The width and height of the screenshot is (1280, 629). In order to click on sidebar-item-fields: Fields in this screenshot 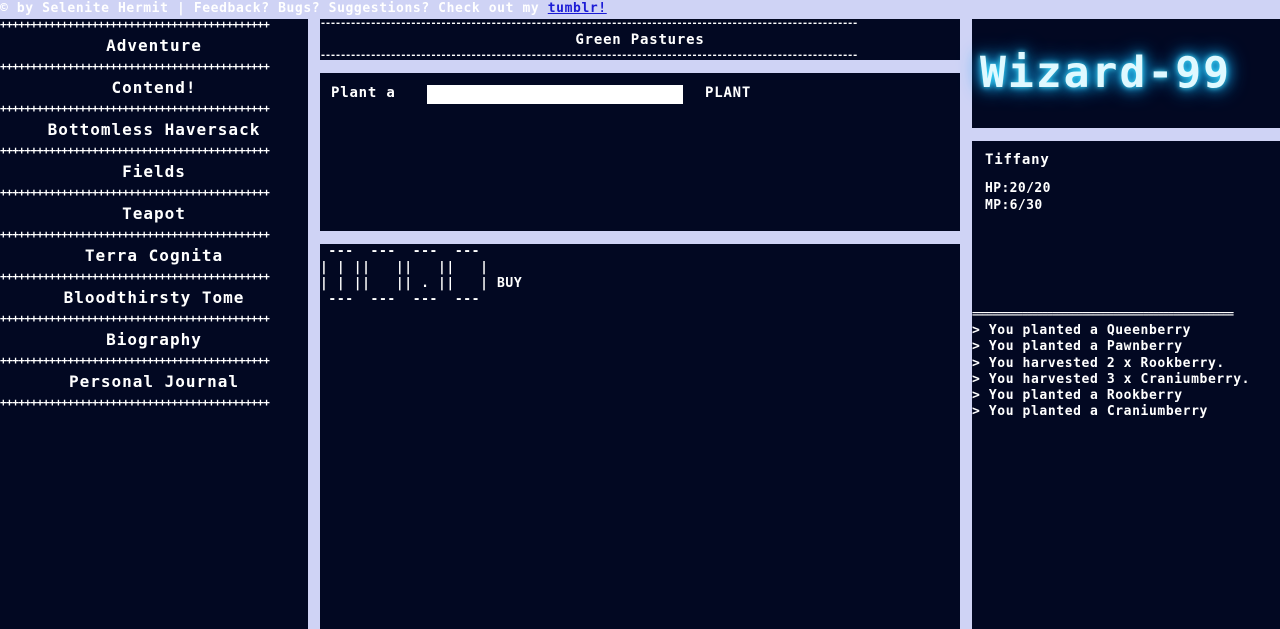, I will do `click(154, 171)`.